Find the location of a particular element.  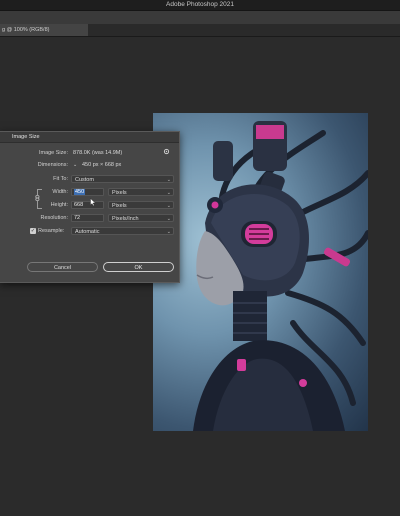

image-size-label: Image Size: is located at coordinates (53, 153).